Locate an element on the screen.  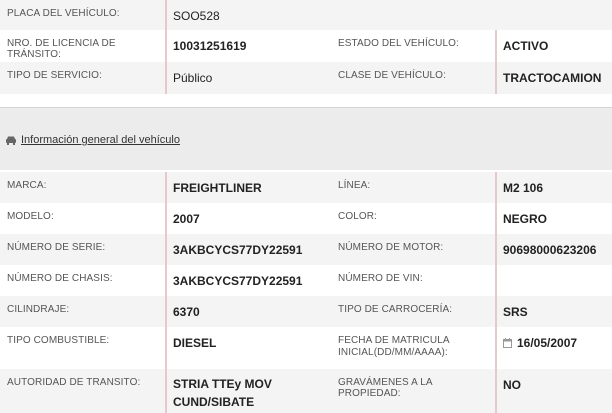
vin-value is located at coordinates (553, 280).